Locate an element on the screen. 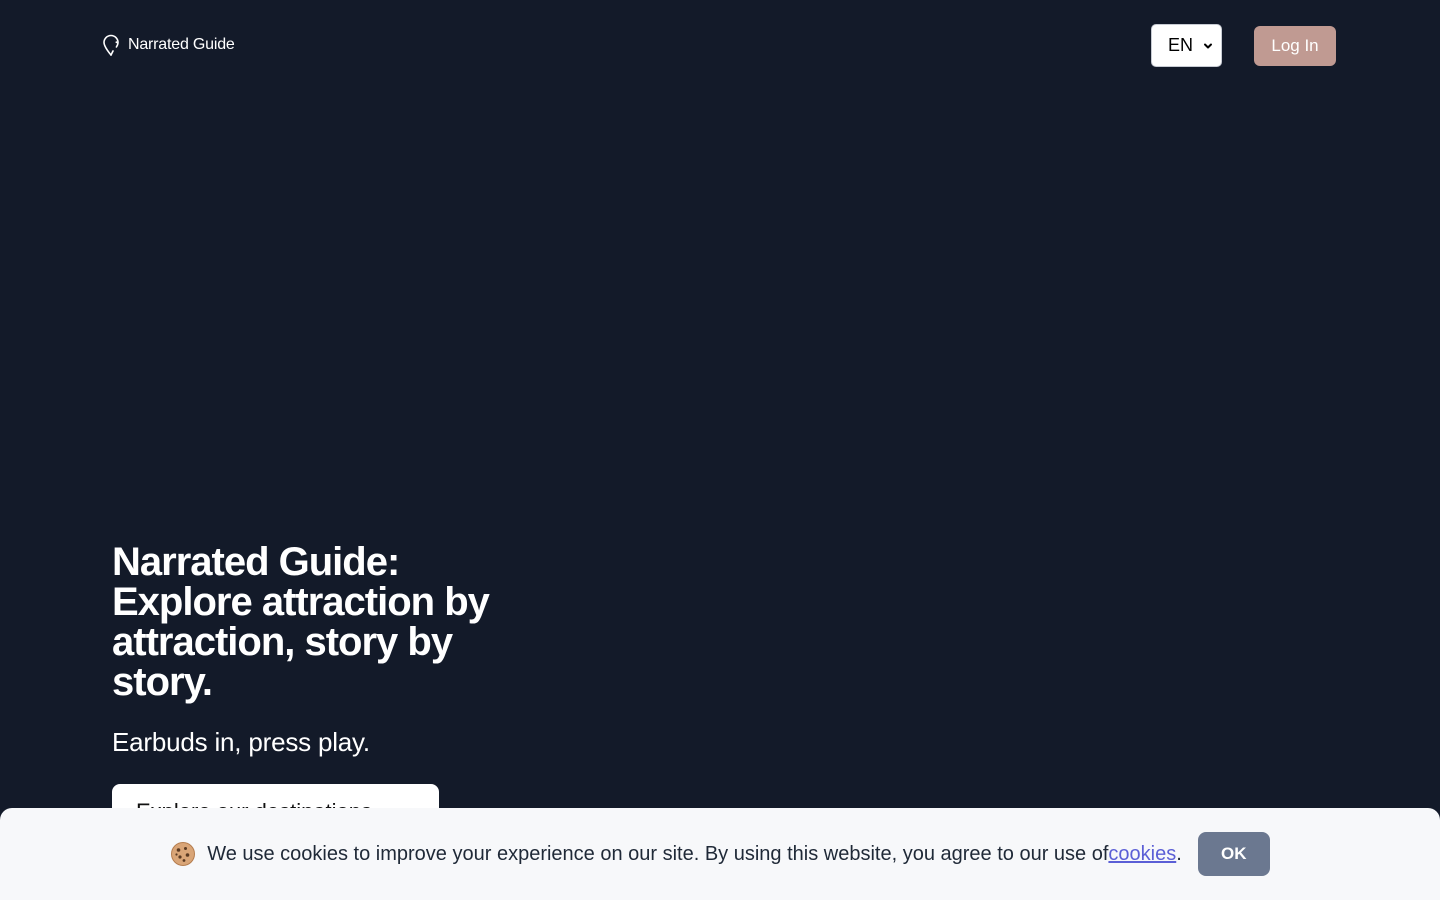 The height and width of the screenshot is (900, 1440). cookies-policy-link: cookies is located at coordinates (1142, 854).